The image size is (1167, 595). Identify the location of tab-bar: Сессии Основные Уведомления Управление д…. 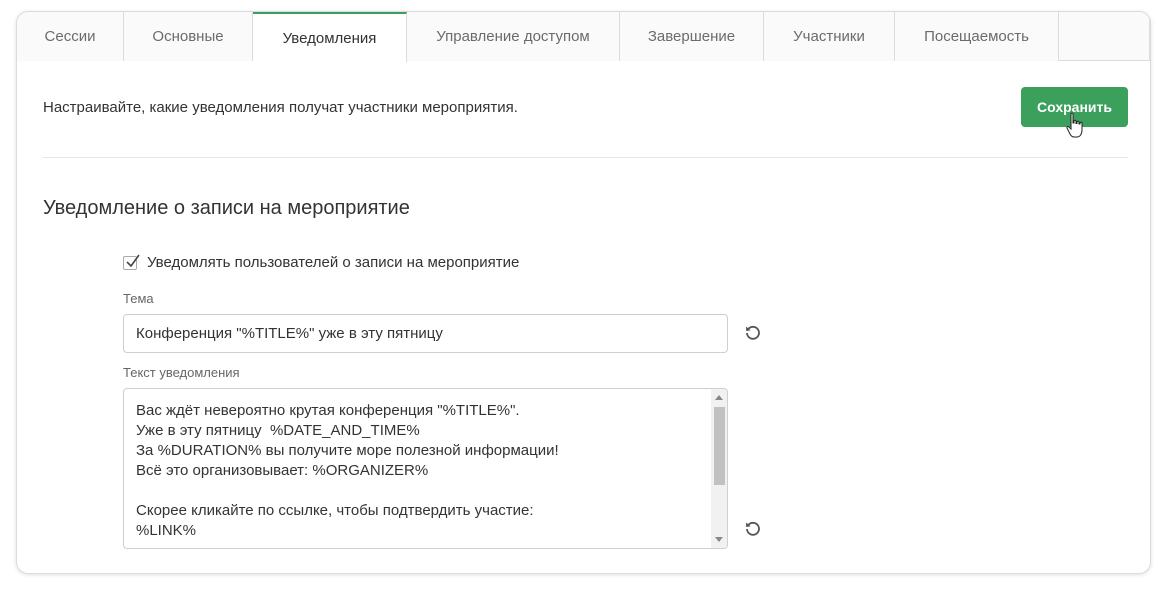
(583, 37).